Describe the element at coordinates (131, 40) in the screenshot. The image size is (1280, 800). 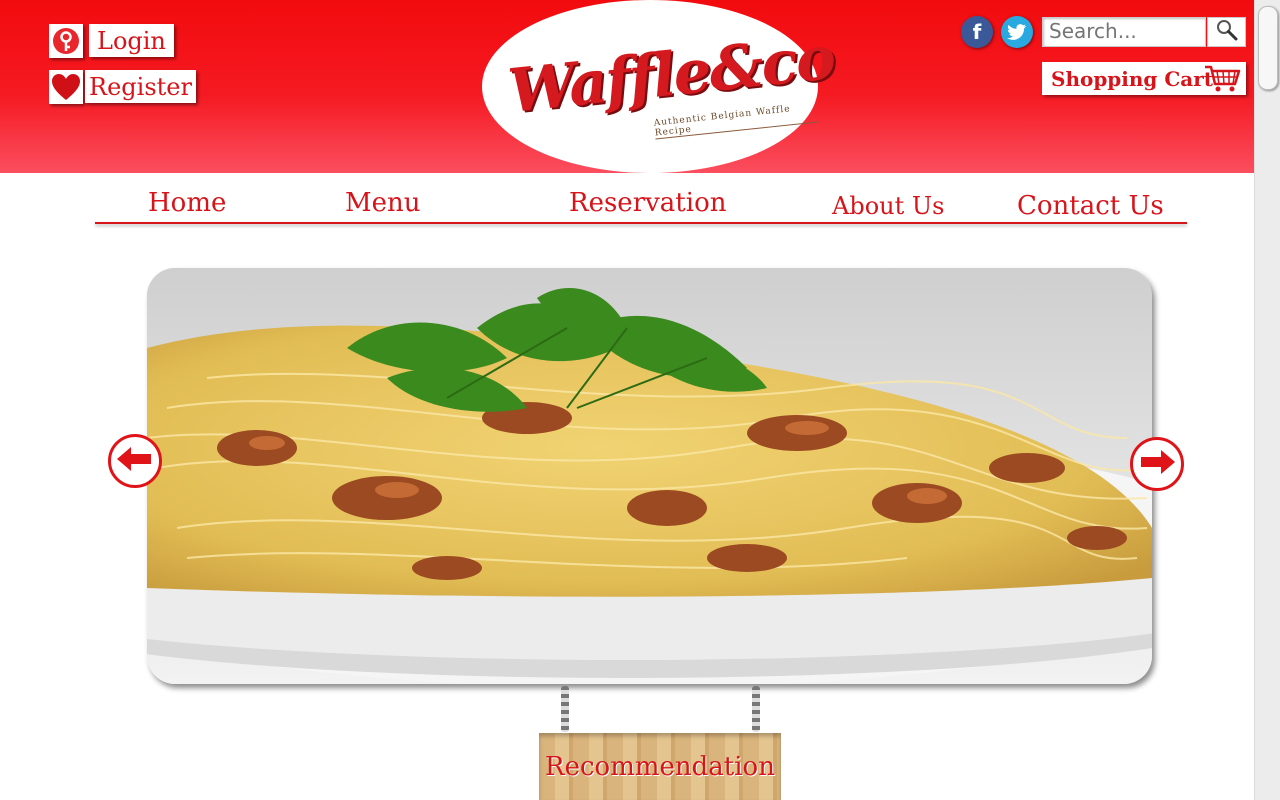
I see `login-label: Login` at that location.